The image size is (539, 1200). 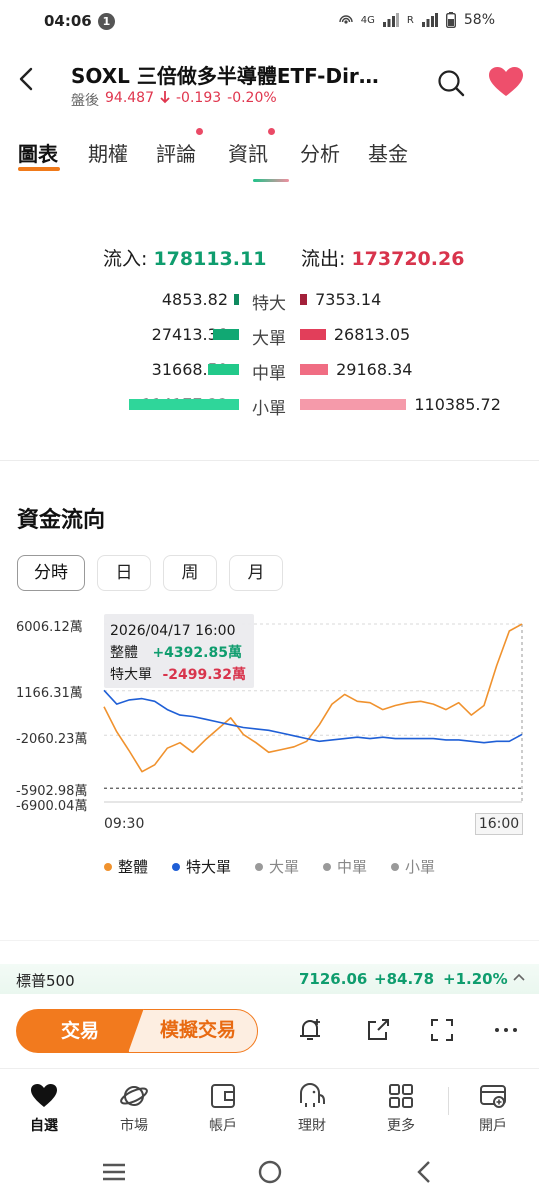 I want to click on y-tick-label: -6900.04萬, so click(x=52, y=806).